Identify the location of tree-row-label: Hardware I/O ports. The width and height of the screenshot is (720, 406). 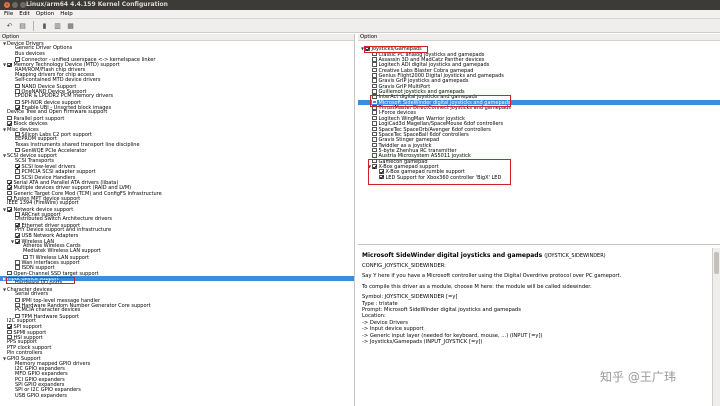
(39, 283).